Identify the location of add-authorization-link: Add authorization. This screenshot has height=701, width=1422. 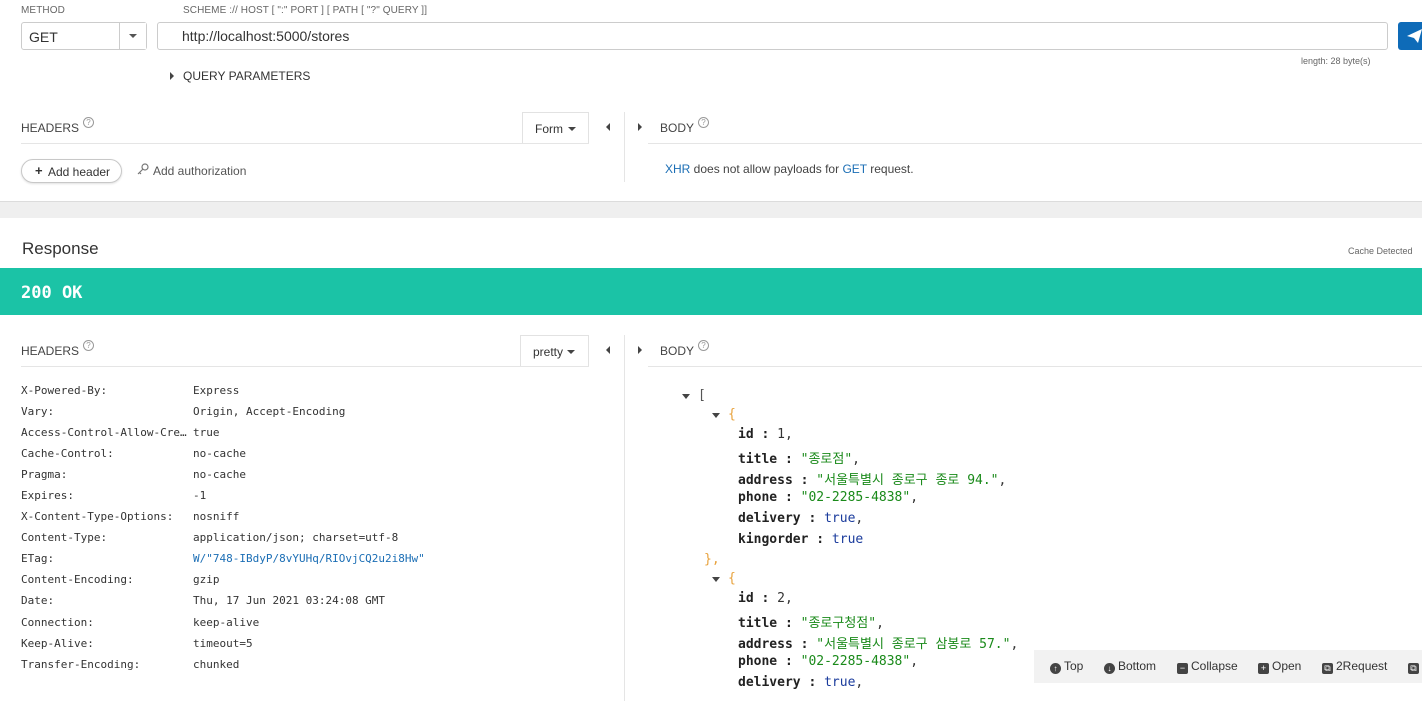
(199, 171).